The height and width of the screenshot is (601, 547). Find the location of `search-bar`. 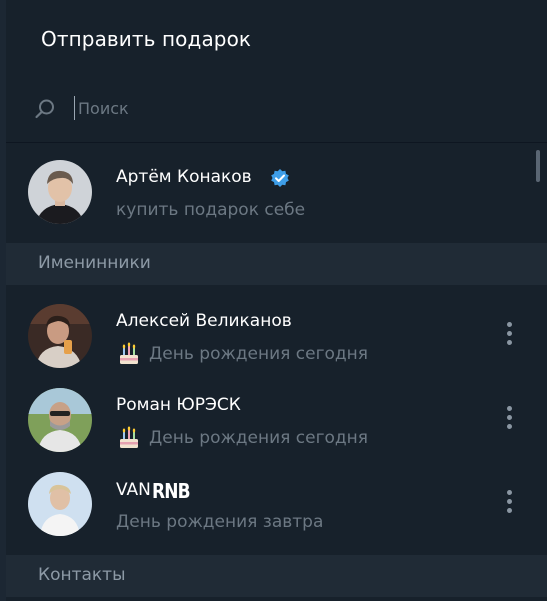

search-bar is located at coordinates (276, 108).